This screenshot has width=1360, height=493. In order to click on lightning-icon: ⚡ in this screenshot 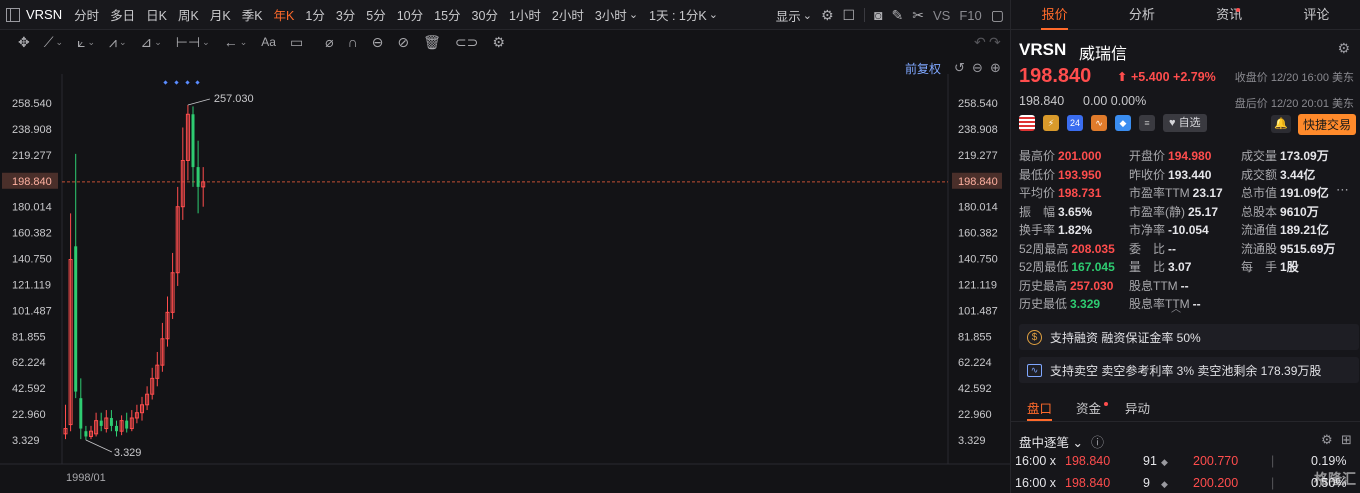, I will do `click(1051, 123)`.